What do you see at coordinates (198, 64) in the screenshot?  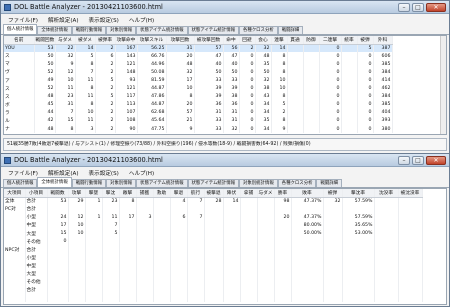 I see `table-row: マ 50 9 8 2 121 44.96 48 40 40 0 35 8 0 0 385` at bounding box center [198, 64].